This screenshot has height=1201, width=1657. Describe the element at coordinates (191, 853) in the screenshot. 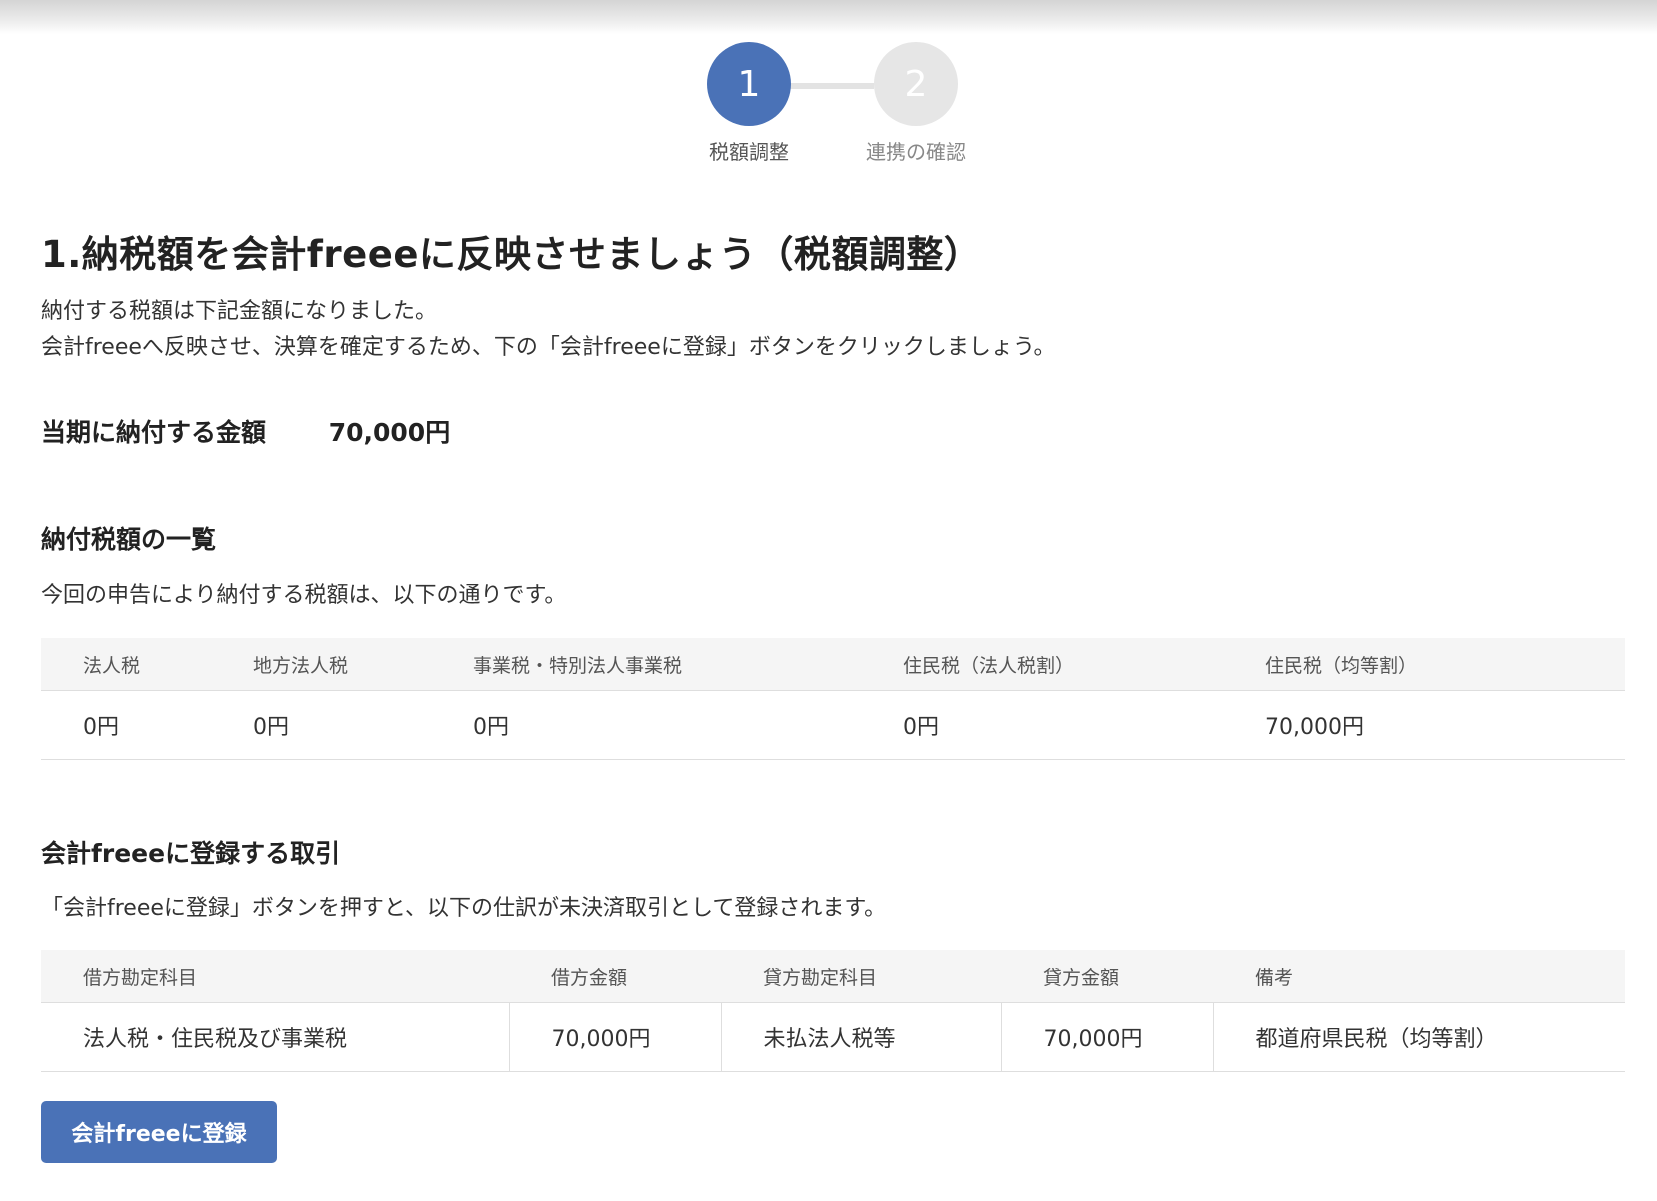

I see `journal-title: 会計freeeに登録する取引` at that location.